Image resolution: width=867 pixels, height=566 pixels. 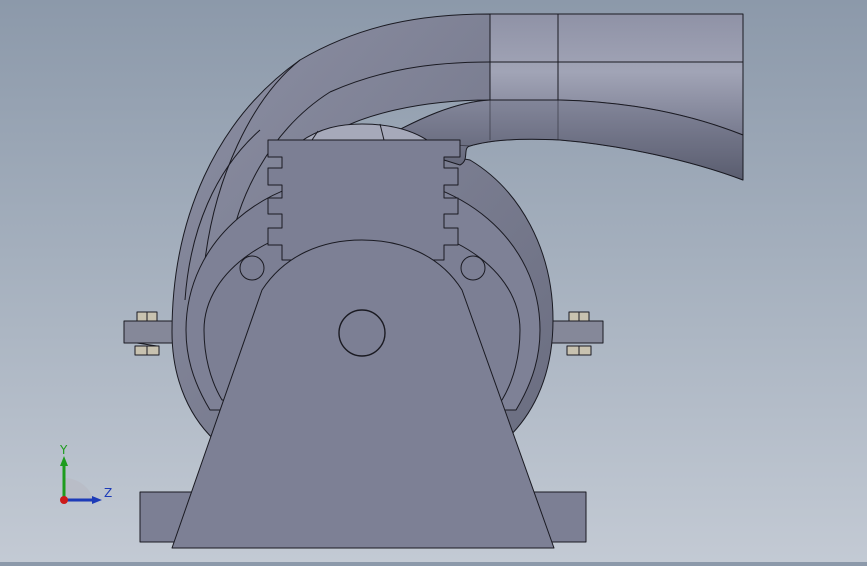 What do you see at coordinates (108, 493) in the screenshot?
I see `z-axis-label: Z` at bounding box center [108, 493].